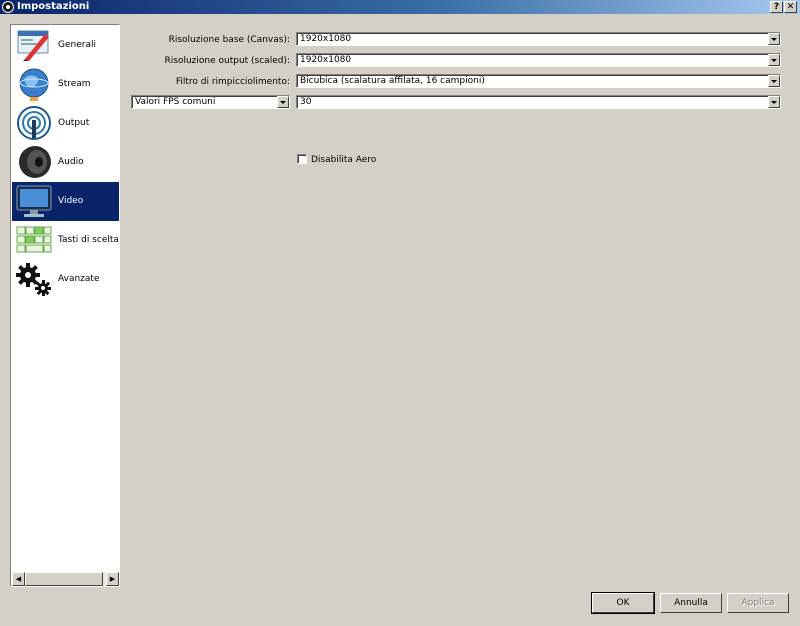  What do you see at coordinates (538, 39) in the screenshot?
I see `base-resolution-select: 1920x1080` at bounding box center [538, 39].